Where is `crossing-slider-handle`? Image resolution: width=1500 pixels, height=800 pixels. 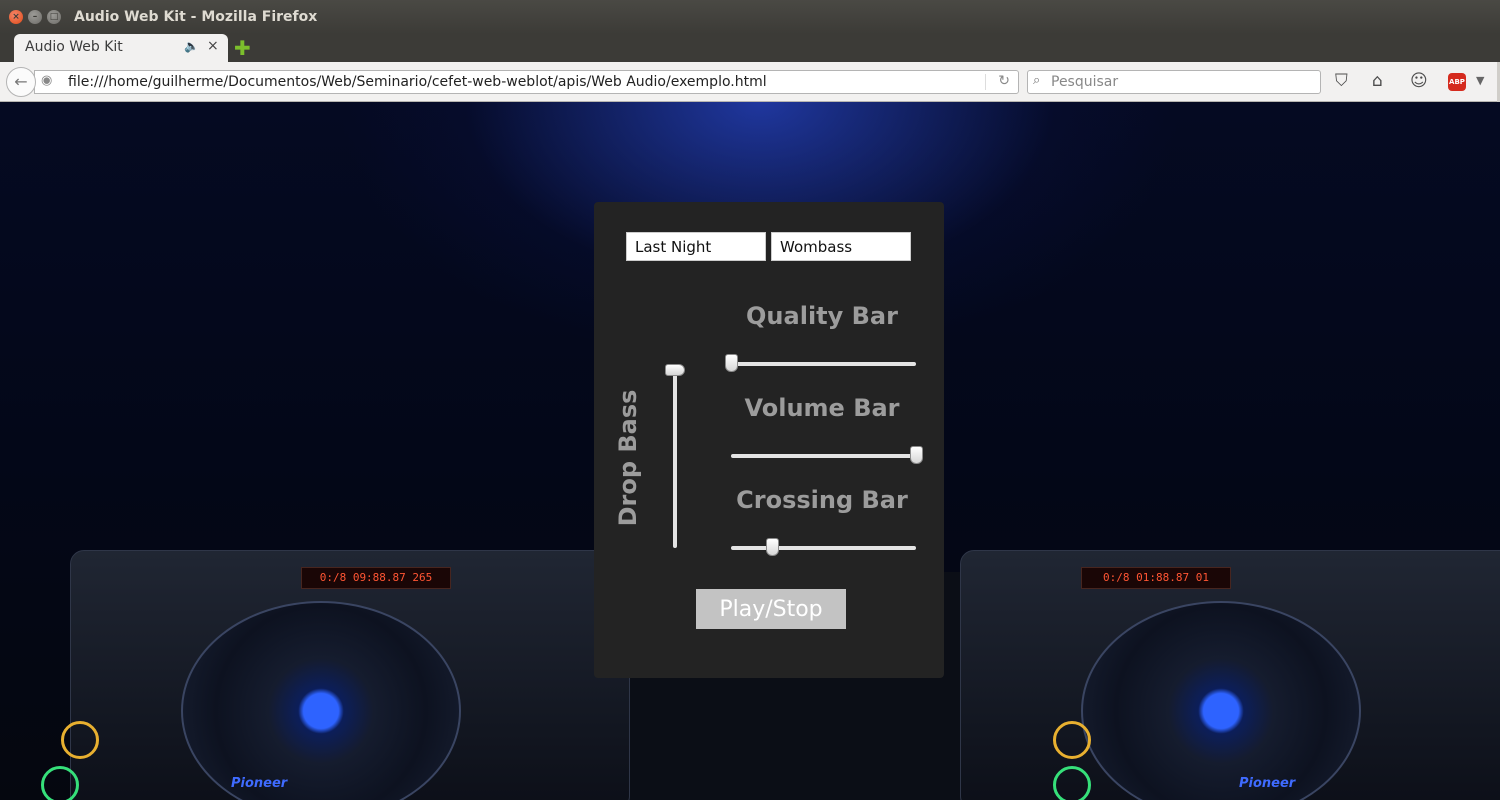 crossing-slider-handle is located at coordinates (772, 547).